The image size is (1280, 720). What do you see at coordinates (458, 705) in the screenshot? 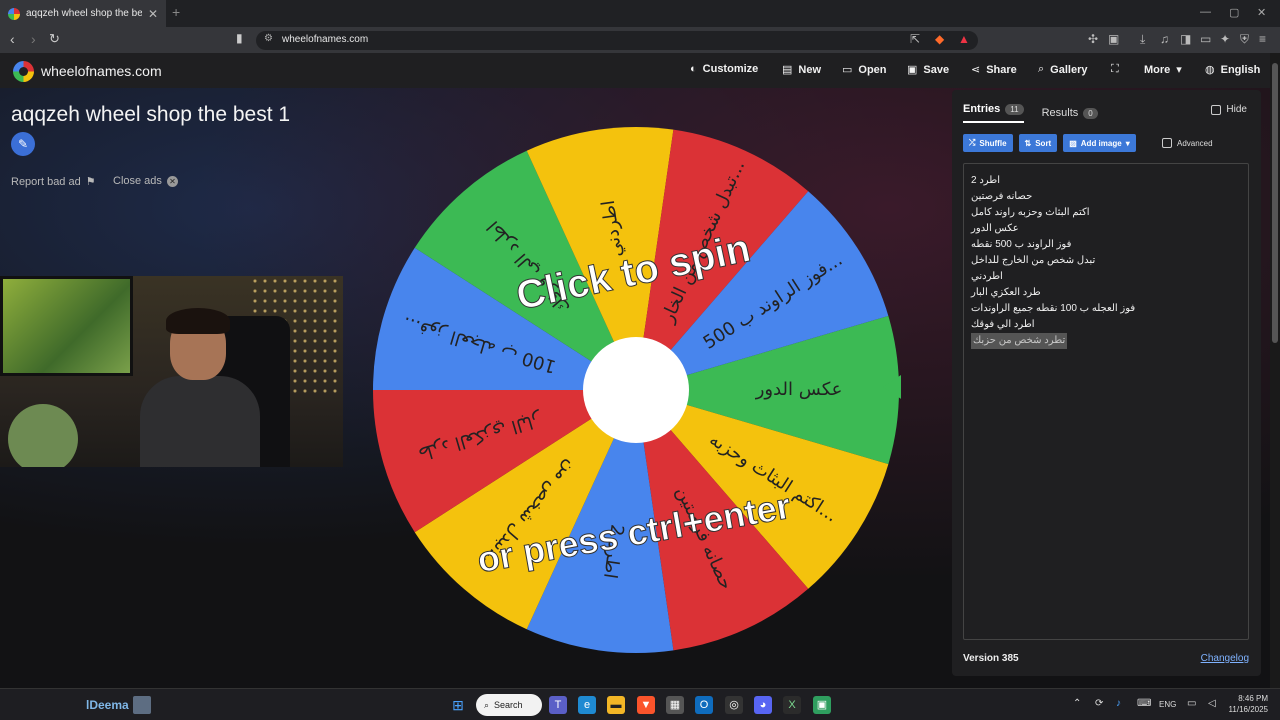
I see `start-icon: ⊞` at bounding box center [458, 705].